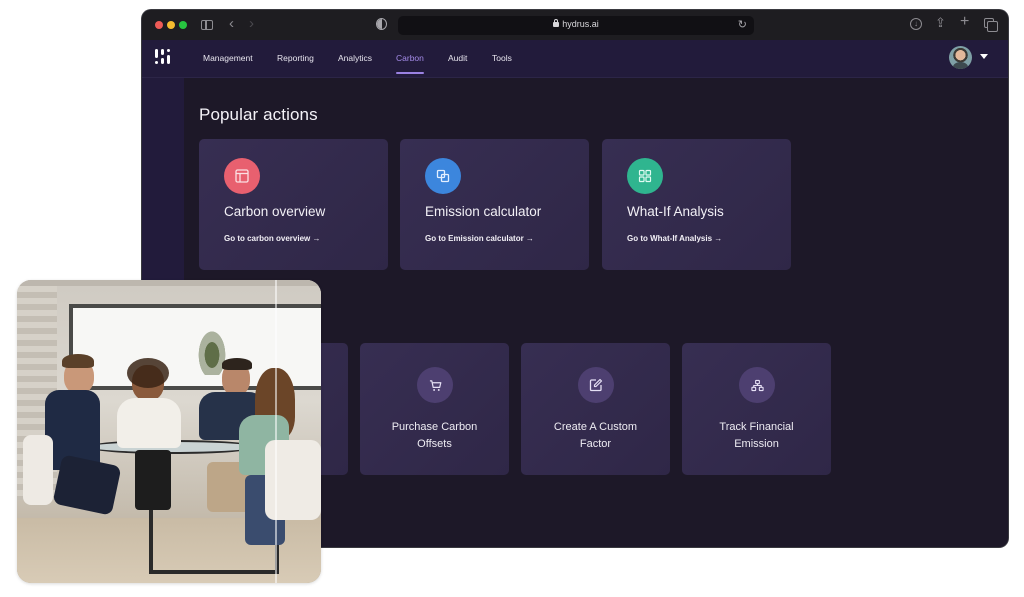 The height and width of the screenshot is (597, 1024). Describe the element at coordinates (381, 24) in the screenshot. I see `privacy-shield-icon` at that location.